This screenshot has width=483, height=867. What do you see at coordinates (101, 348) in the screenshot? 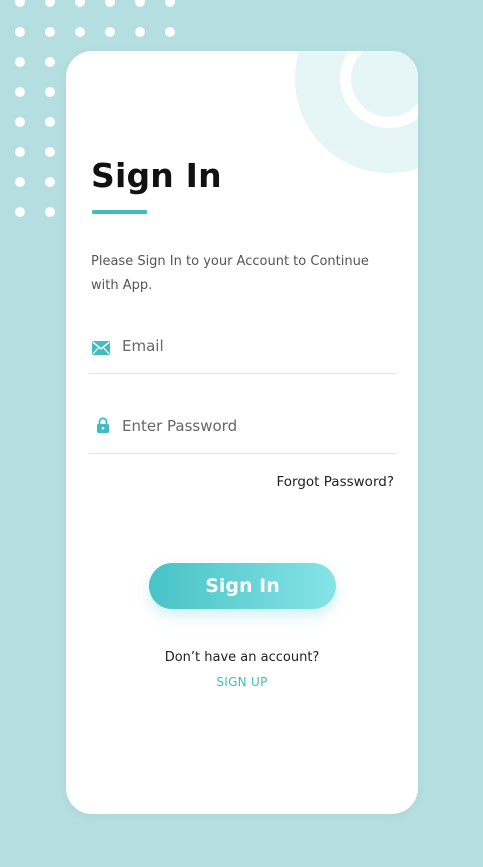
I see `envelope-icon` at bounding box center [101, 348].